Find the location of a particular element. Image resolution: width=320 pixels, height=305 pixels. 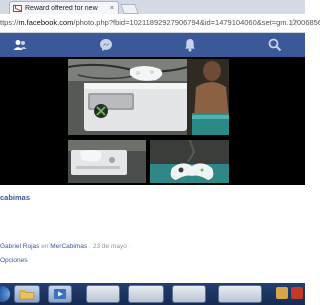

browser-tab: Reward offered for new × is located at coordinates (64, 7).